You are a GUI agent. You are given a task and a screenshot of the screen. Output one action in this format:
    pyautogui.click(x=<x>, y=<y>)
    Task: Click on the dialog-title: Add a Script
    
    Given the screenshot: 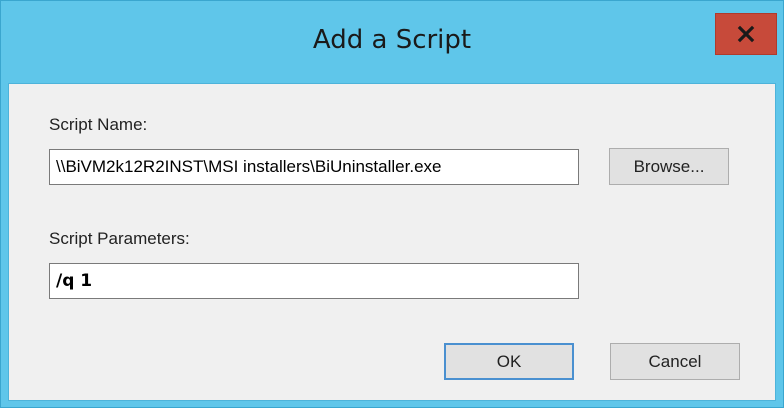 What is the action you would take?
    pyautogui.click(x=392, y=40)
    